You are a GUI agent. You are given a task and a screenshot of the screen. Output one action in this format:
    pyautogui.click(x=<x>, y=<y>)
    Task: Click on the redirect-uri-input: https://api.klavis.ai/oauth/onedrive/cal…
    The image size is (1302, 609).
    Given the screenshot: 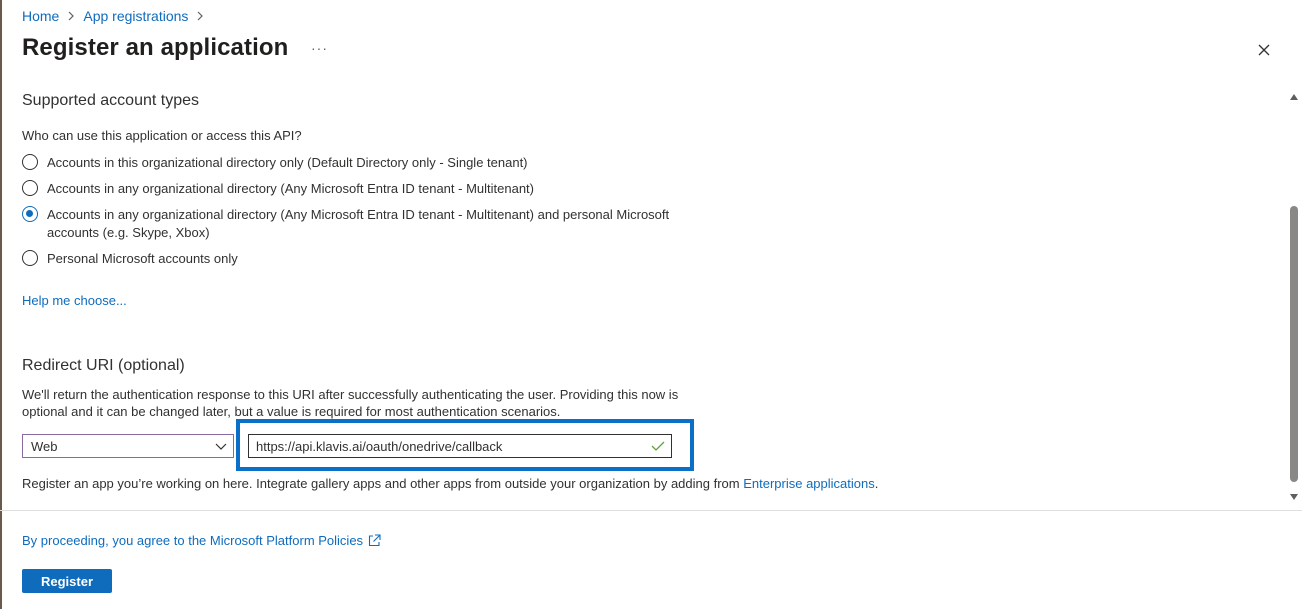 What is the action you would take?
    pyautogui.click(x=460, y=446)
    